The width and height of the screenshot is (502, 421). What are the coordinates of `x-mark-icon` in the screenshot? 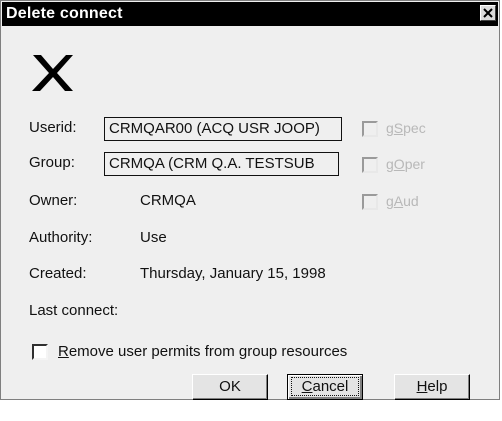 It's located at (52, 73).